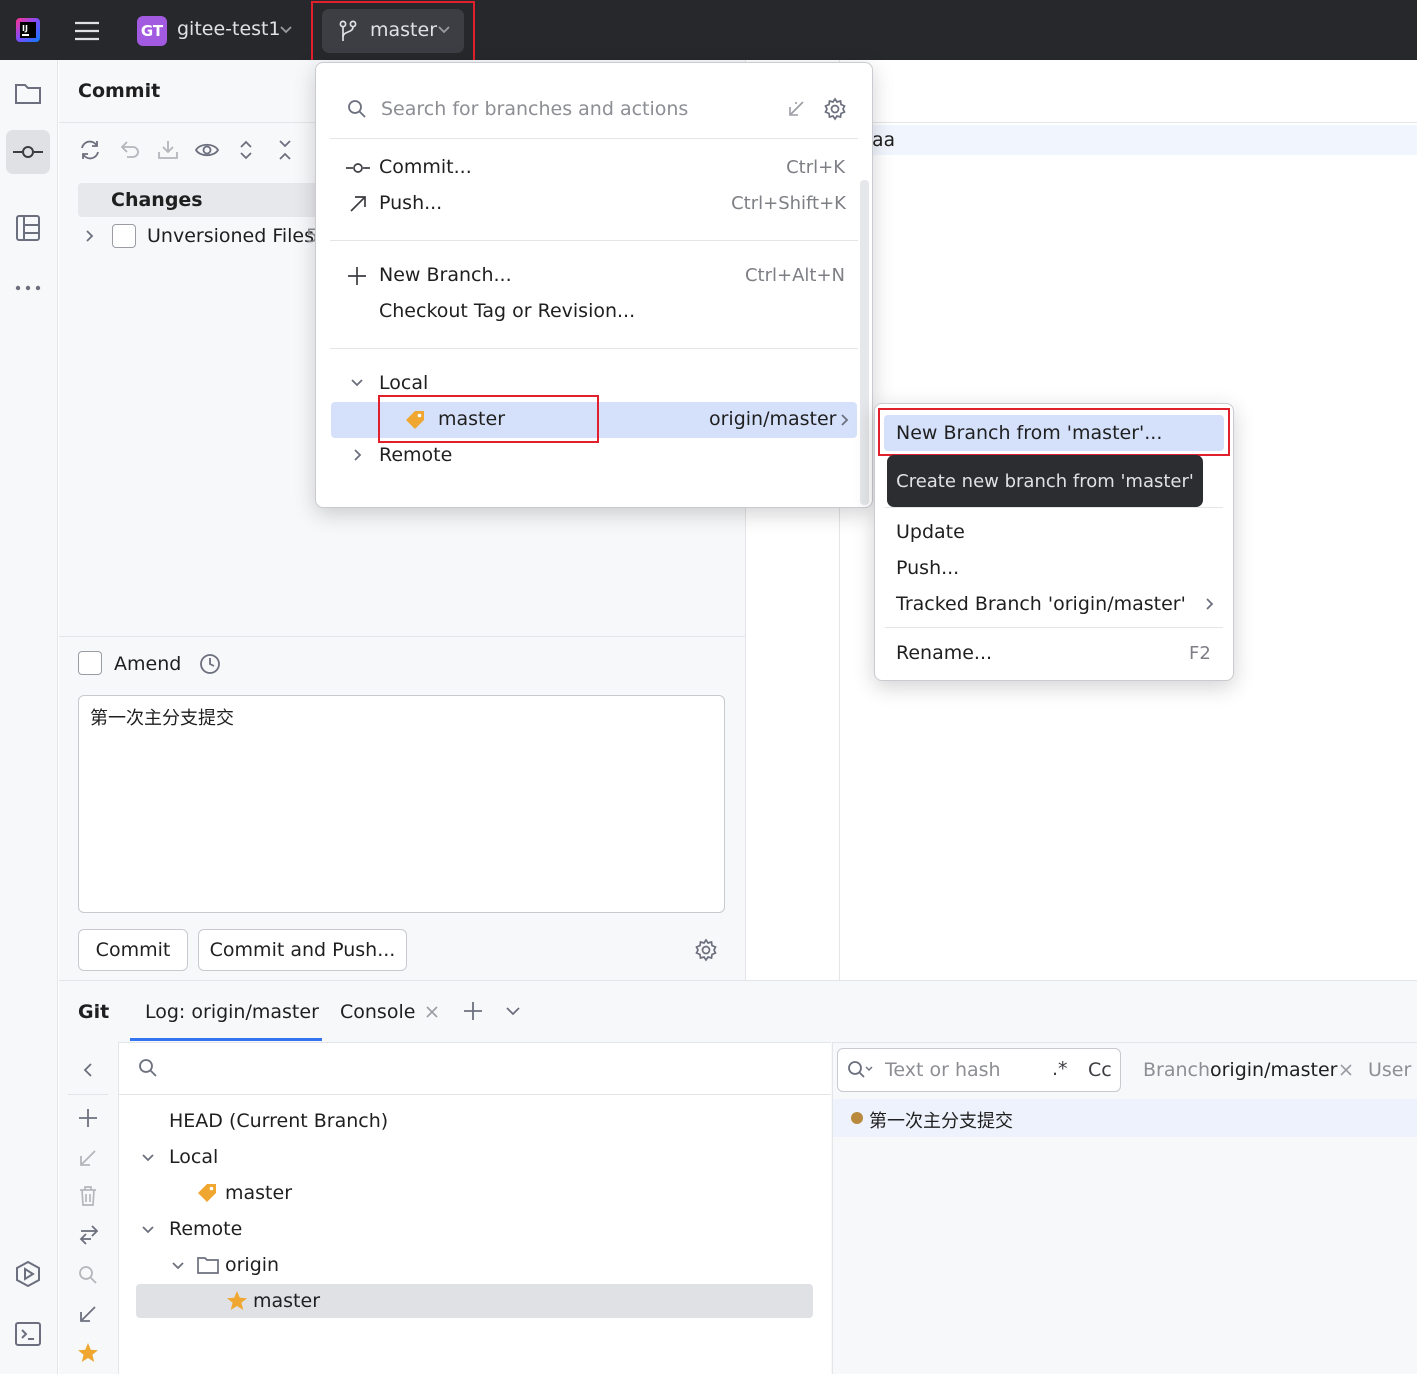  What do you see at coordinates (230, 236) in the screenshot?
I see `unversioned-files-label: Unversioned Files` at bounding box center [230, 236].